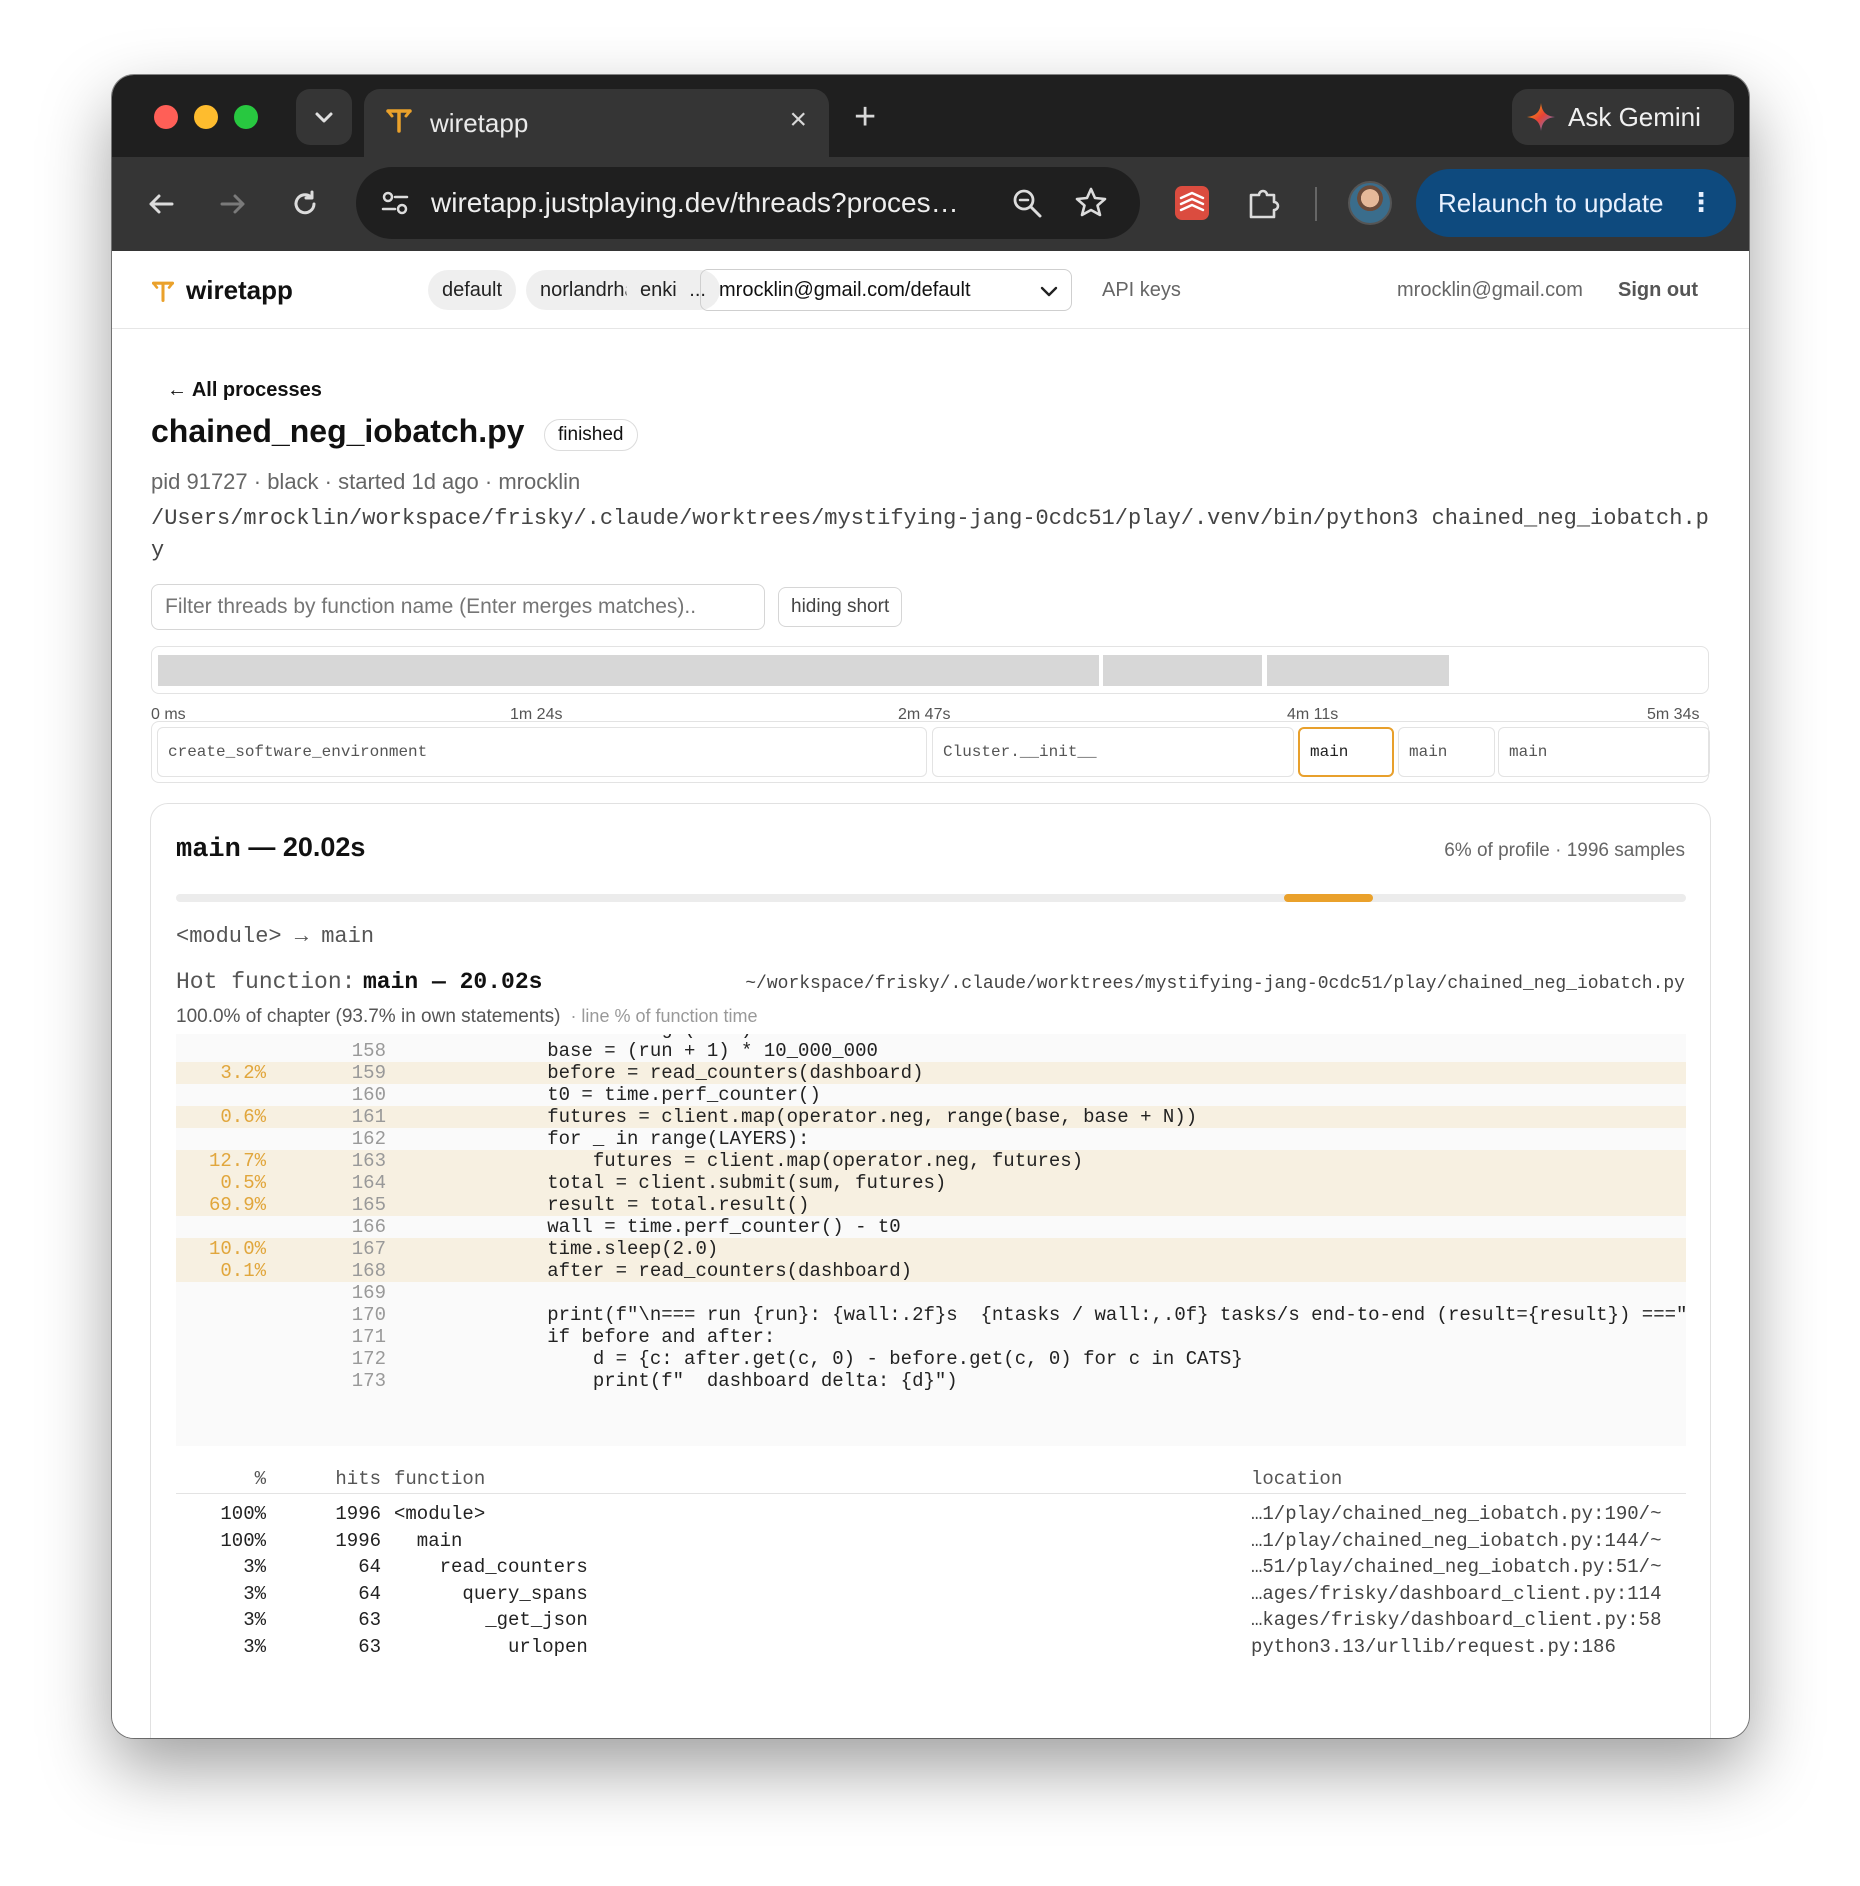 This screenshot has width=1860, height=1886. What do you see at coordinates (865, 117) in the screenshot?
I see `plus-icon: +` at bounding box center [865, 117].